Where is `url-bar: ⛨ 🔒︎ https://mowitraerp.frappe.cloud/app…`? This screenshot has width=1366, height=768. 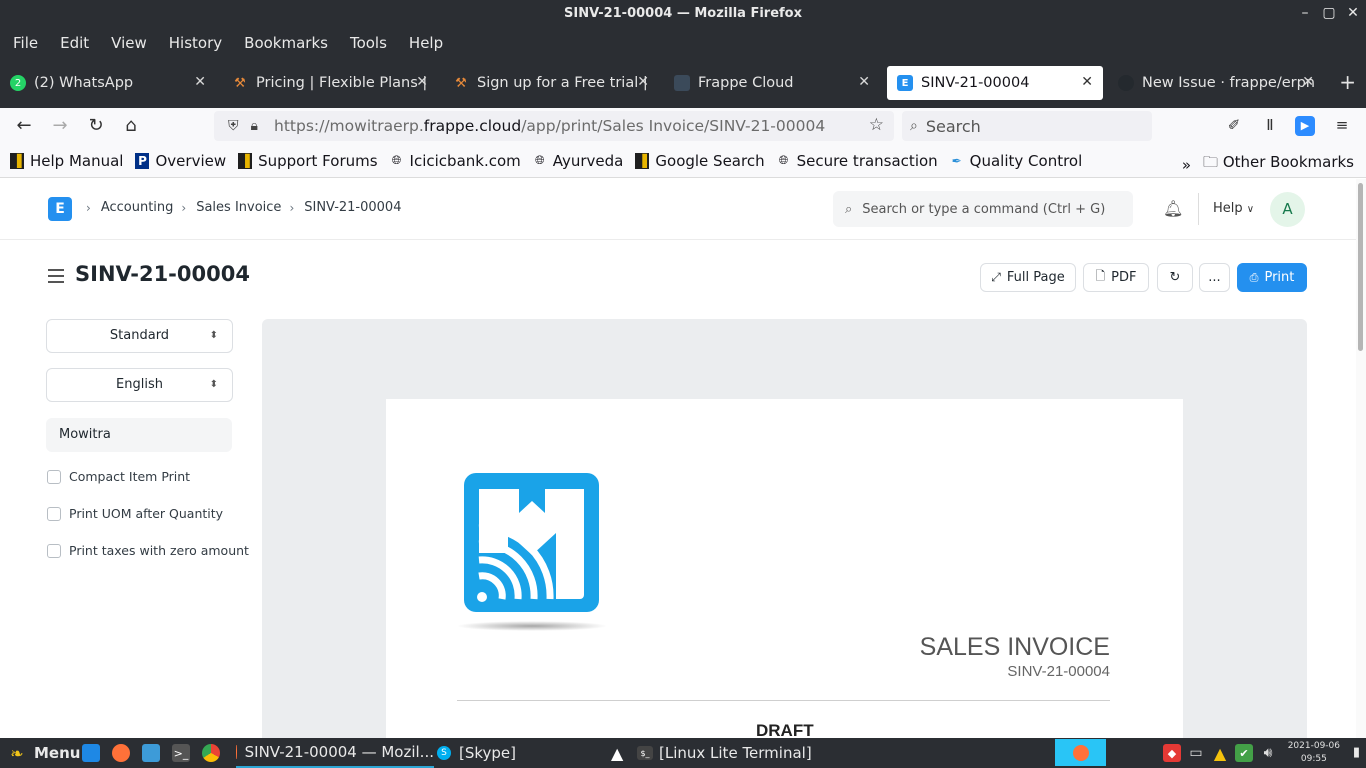 url-bar: ⛨ 🔒︎ https://mowitraerp.frappe.cloud/app… is located at coordinates (554, 126).